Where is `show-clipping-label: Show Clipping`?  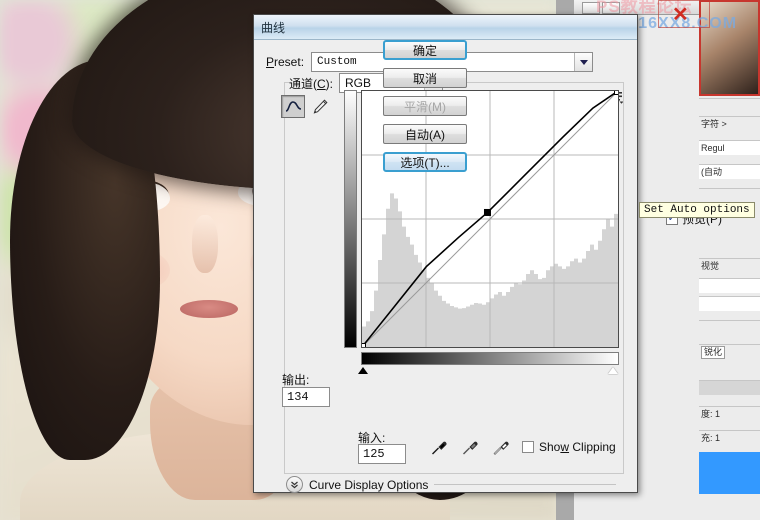 show-clipping-label: Show Clipping is located at coordinates (577, 447).